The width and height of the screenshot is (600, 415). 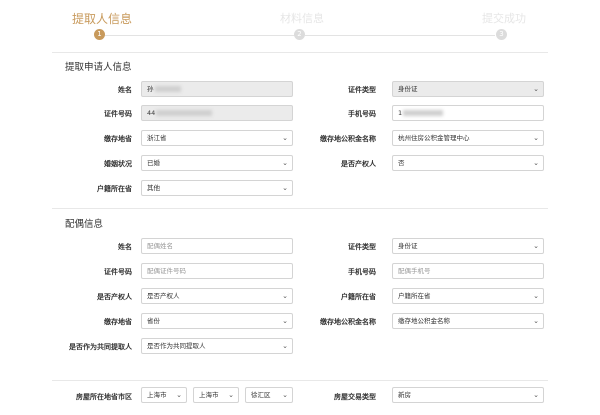 What do you see at coordinates (348, 139) in the screenshot?
I see `applicant-fund-center-label: 缴存地公积金名称` at bounding box center [348, 139].